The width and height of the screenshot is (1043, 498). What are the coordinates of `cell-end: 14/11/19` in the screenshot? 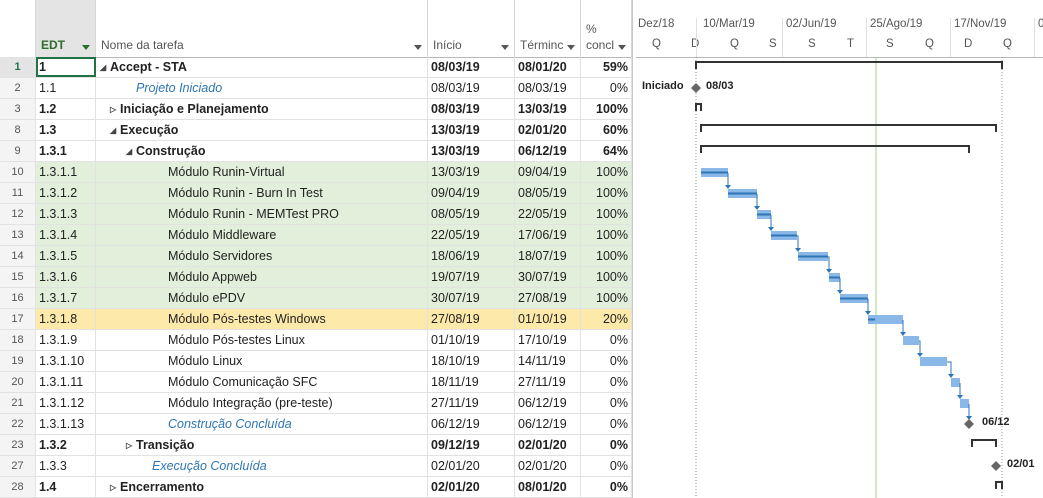 It's located at (548, 361).